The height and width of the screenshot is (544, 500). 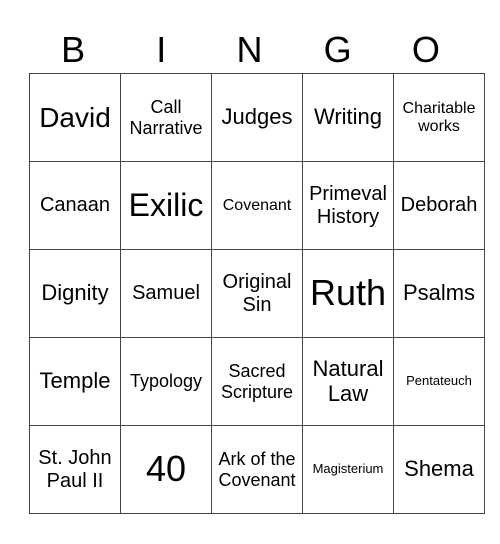 I want to click on bingo-cell: Canaan, so click(x=75, y=205).